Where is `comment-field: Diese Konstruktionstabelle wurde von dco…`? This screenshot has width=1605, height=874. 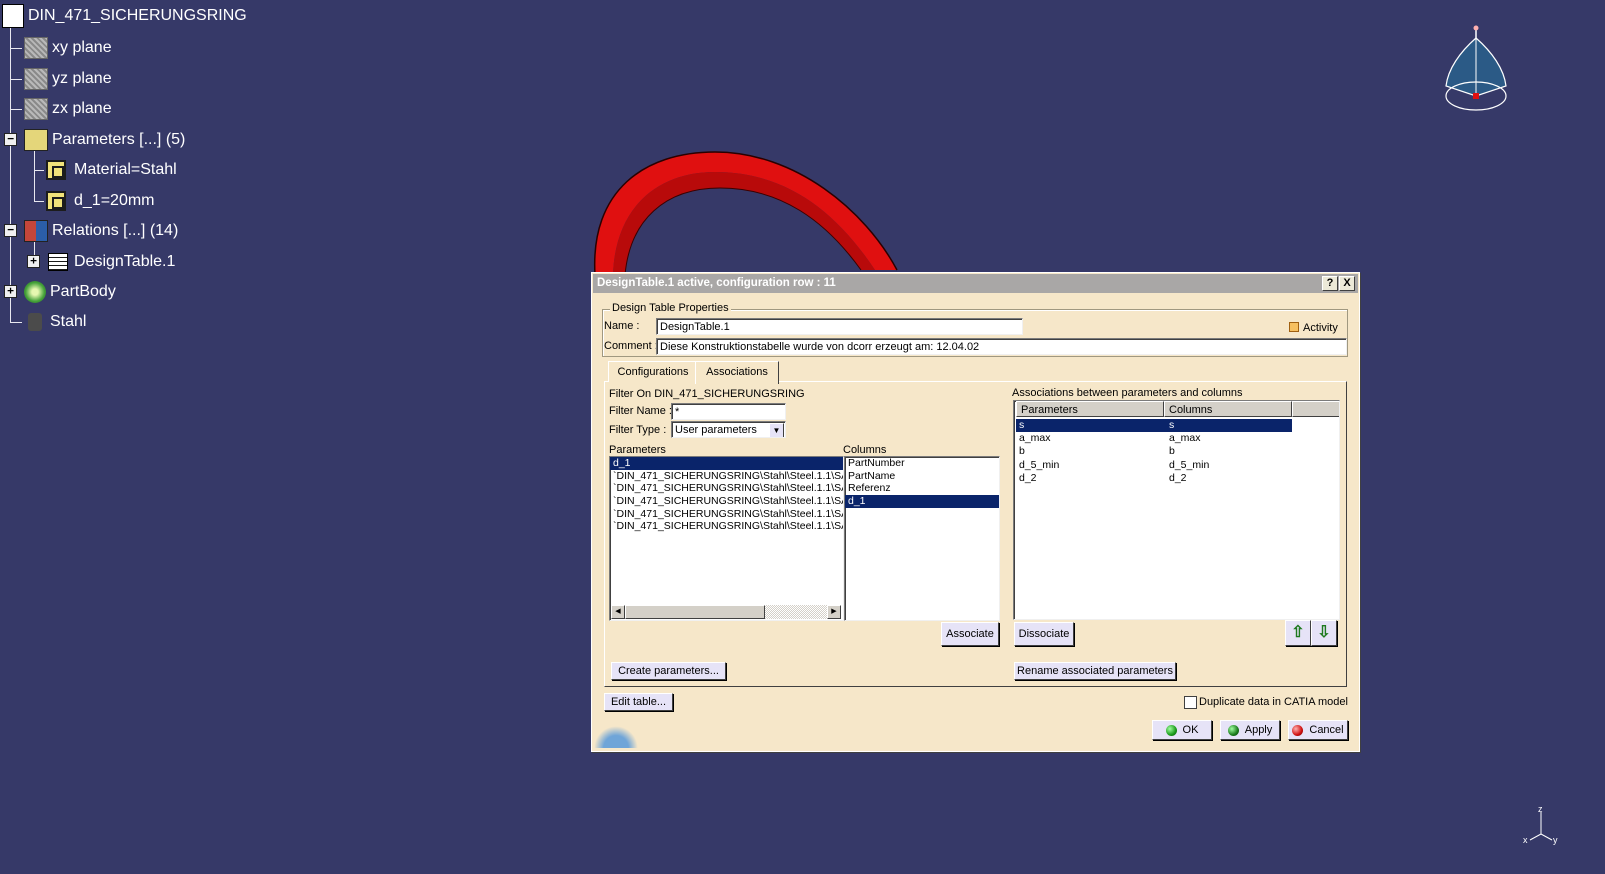 comment-field: Diese Konstruktionstabelle wurde von dco… is located at coordinates (1001, 346).